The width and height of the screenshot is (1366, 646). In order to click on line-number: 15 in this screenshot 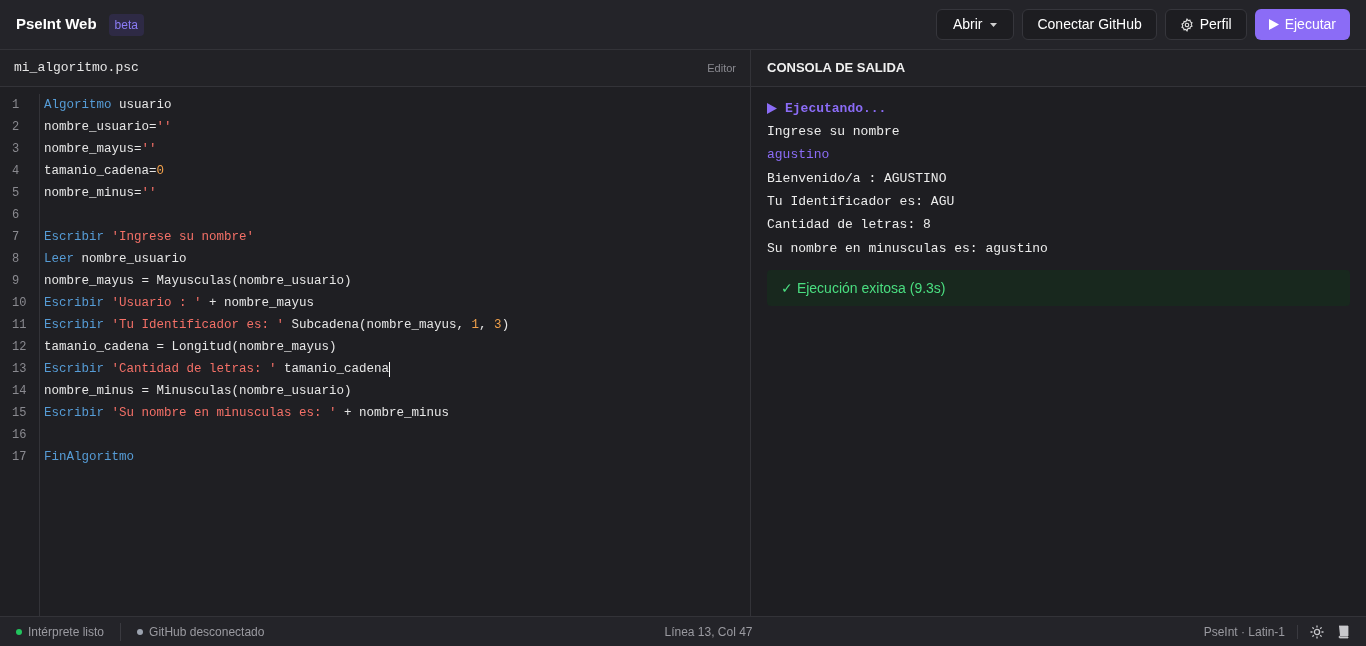, I will do `click(19, 413)`.